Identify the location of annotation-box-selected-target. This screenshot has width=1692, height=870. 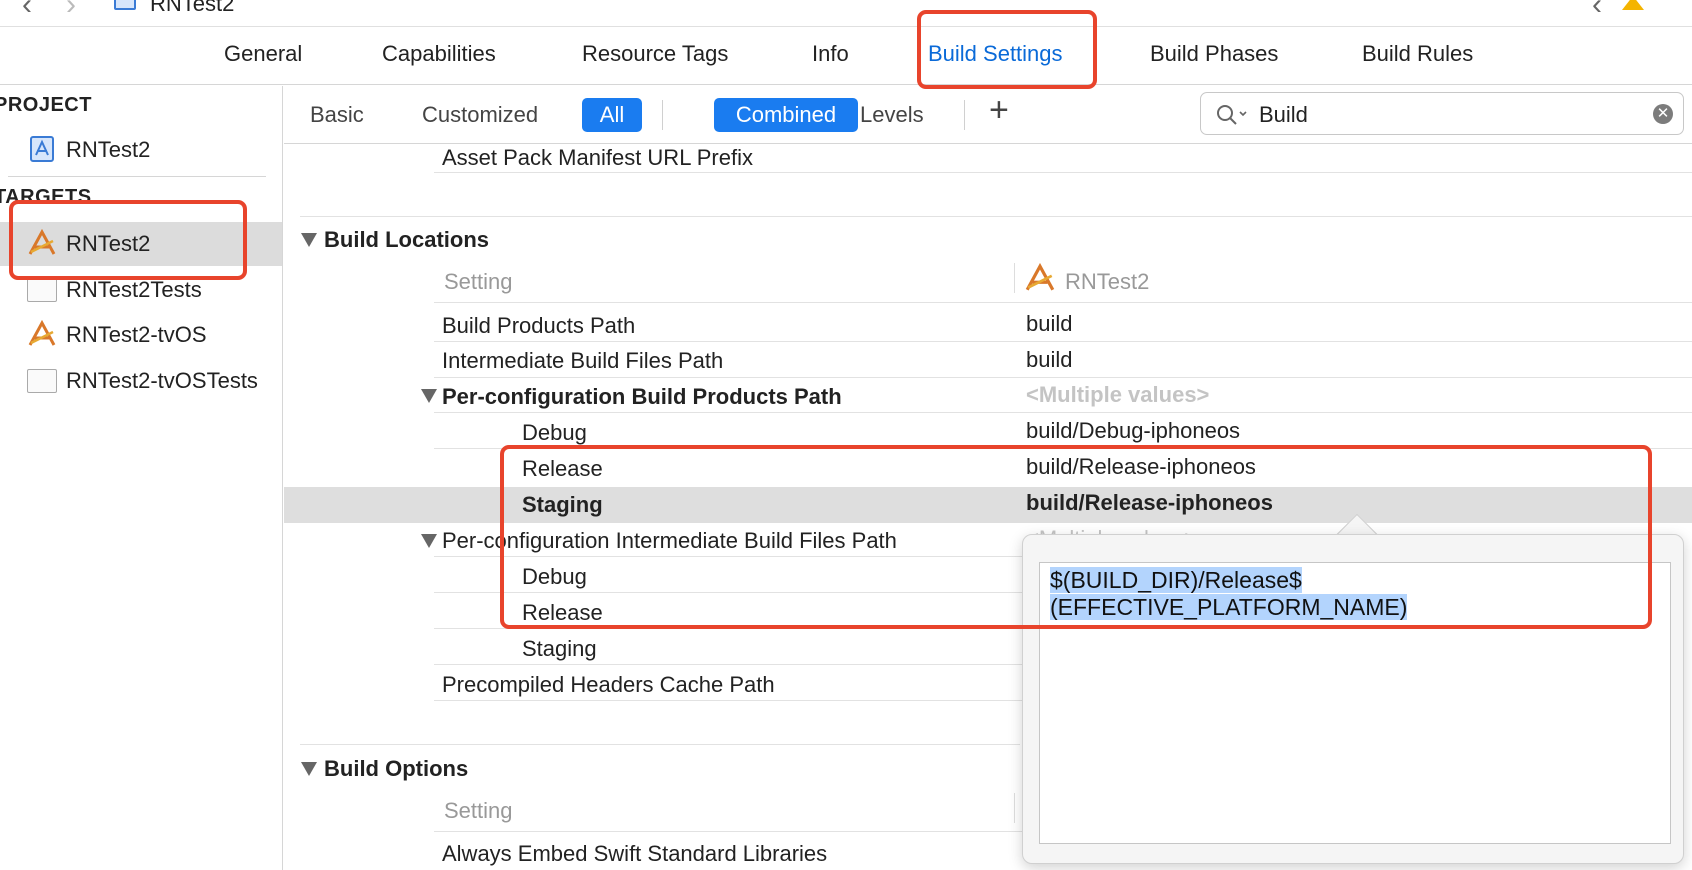
(128, 240).